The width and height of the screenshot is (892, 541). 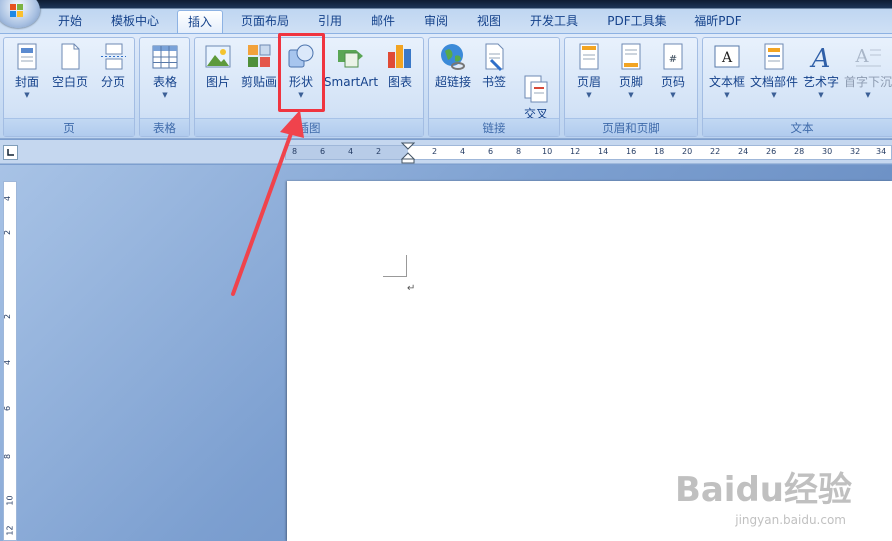 I want to click on chart-button: 图表, so click(x=400, y=66).